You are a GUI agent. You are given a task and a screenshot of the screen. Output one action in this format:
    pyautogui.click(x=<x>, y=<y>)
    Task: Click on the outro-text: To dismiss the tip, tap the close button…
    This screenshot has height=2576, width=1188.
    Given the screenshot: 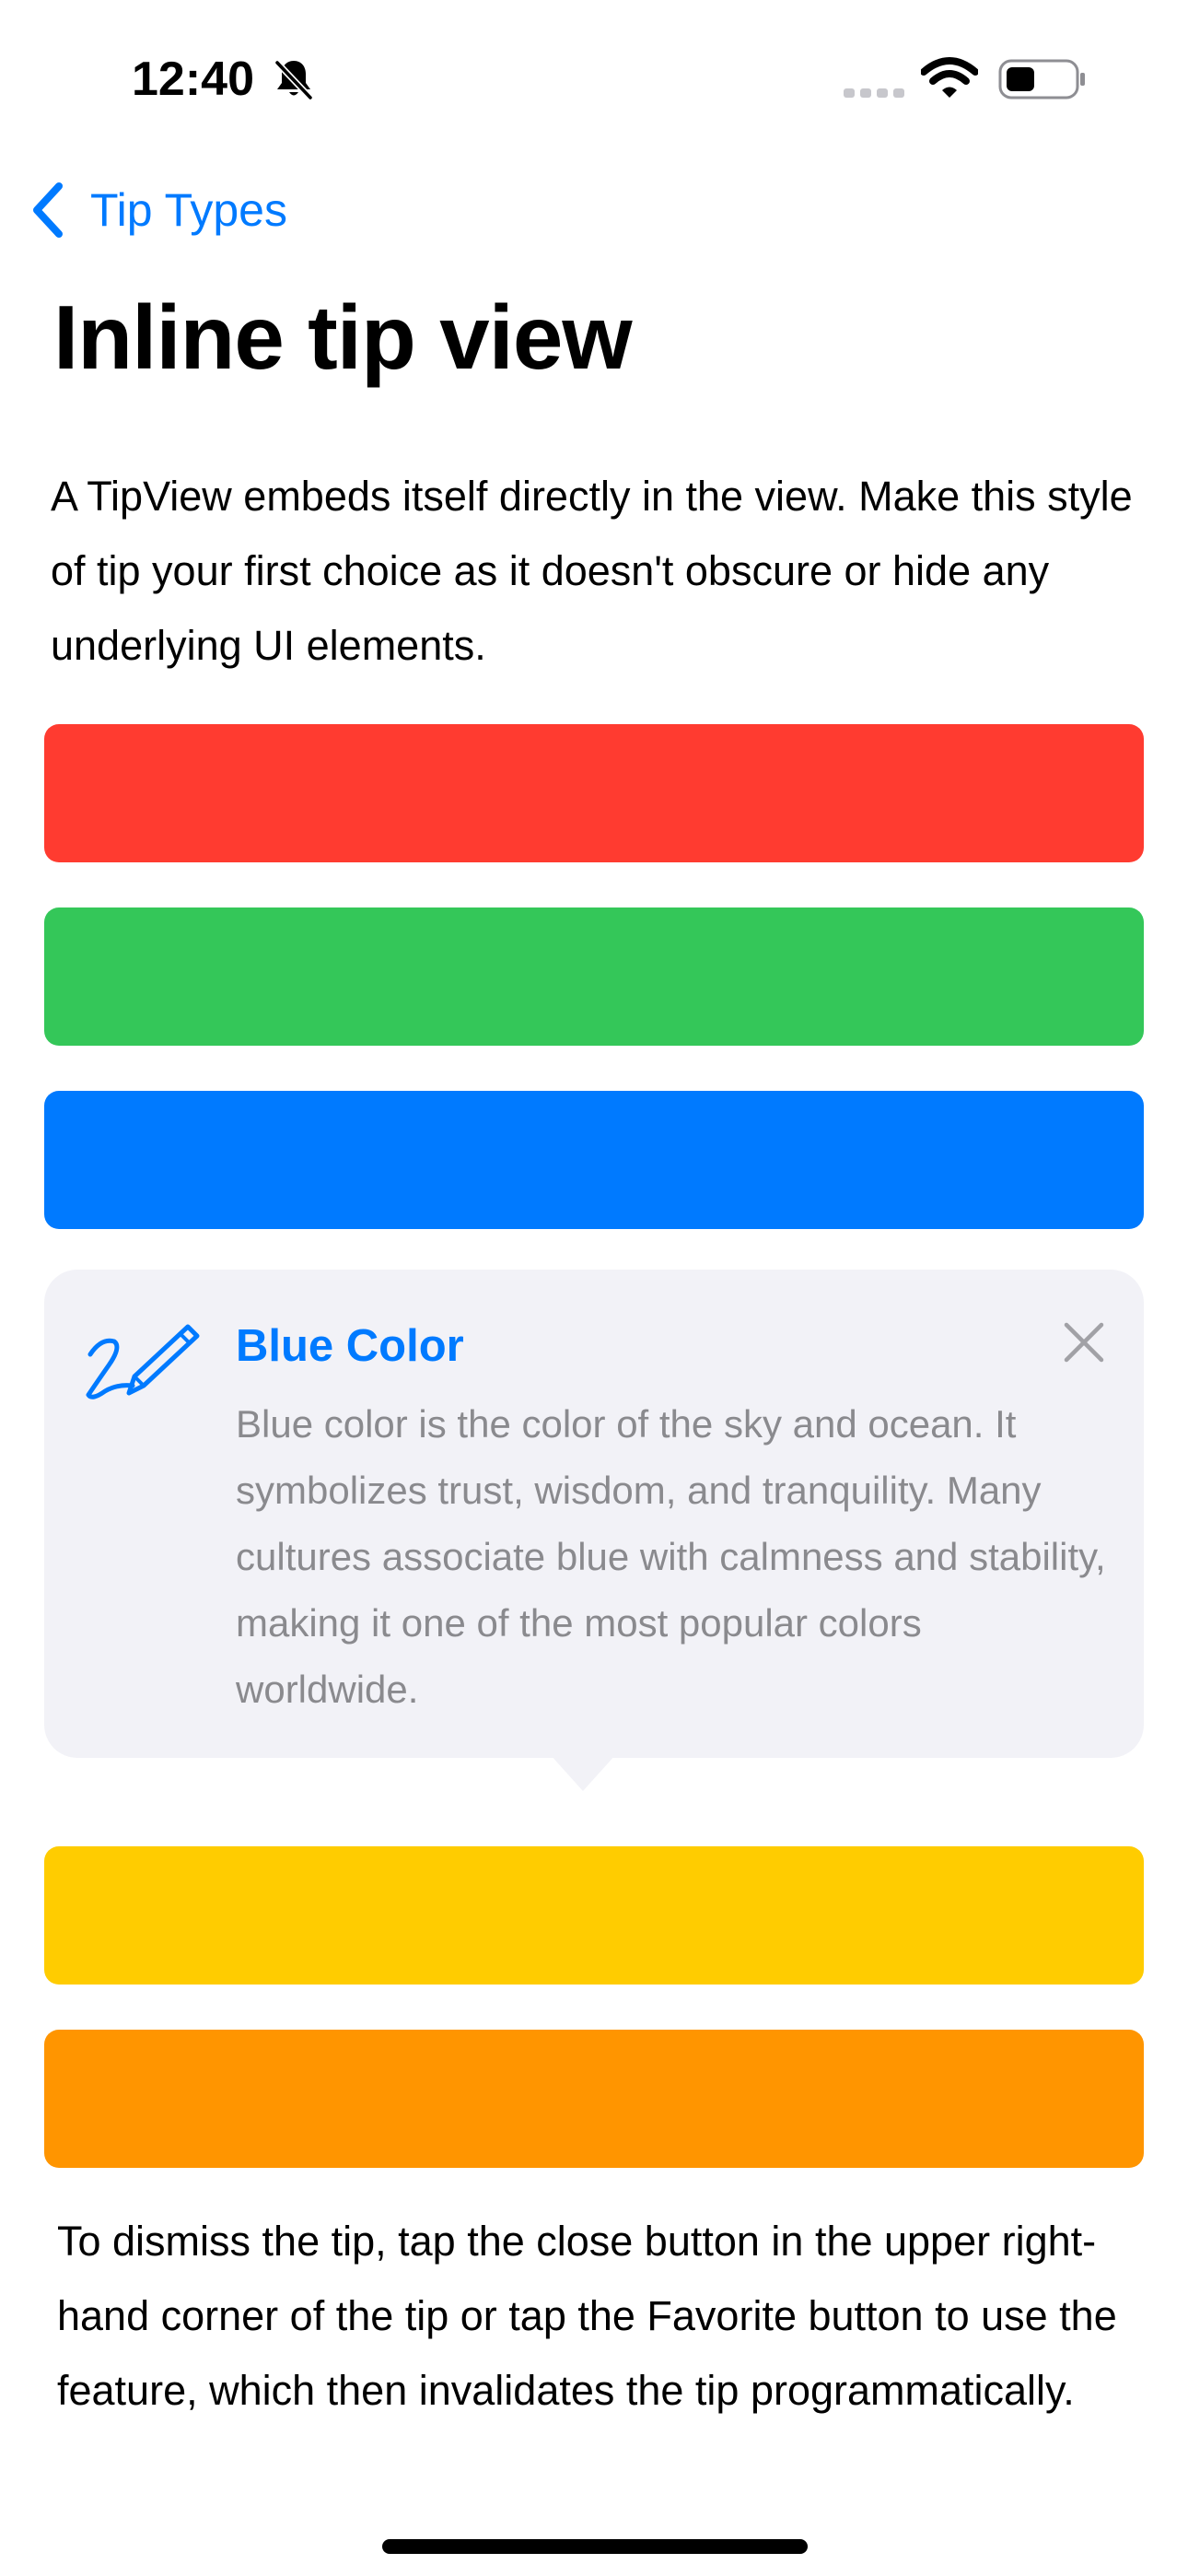 What is the action you would take?
    pyautogui.click(x=587, y=2316)
    